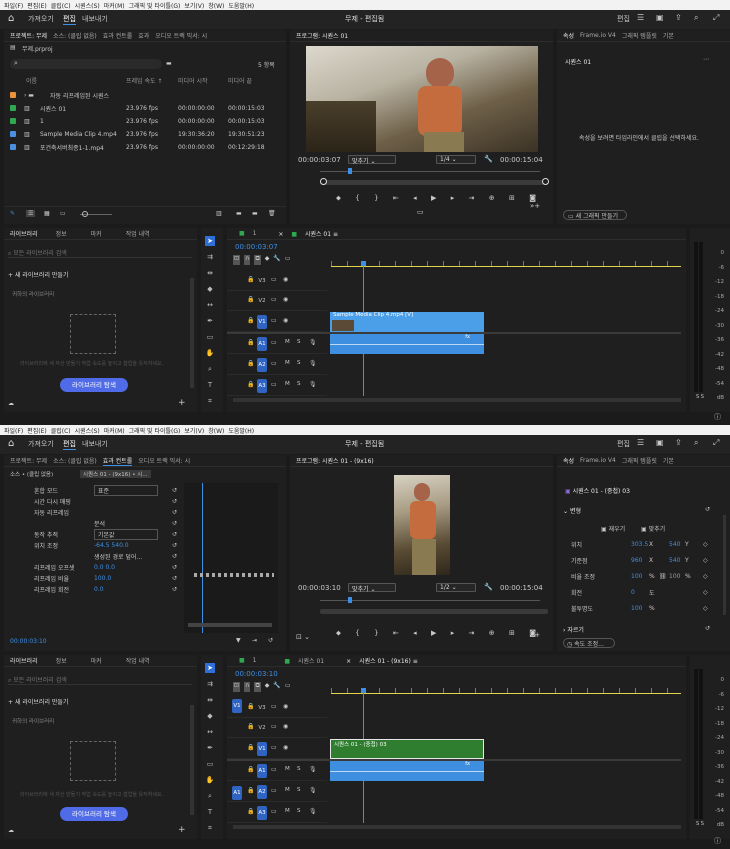  Describe the element at coordinates (114, 5) in the screenshot. I see `menu-marker: 마커(M)` at that location.